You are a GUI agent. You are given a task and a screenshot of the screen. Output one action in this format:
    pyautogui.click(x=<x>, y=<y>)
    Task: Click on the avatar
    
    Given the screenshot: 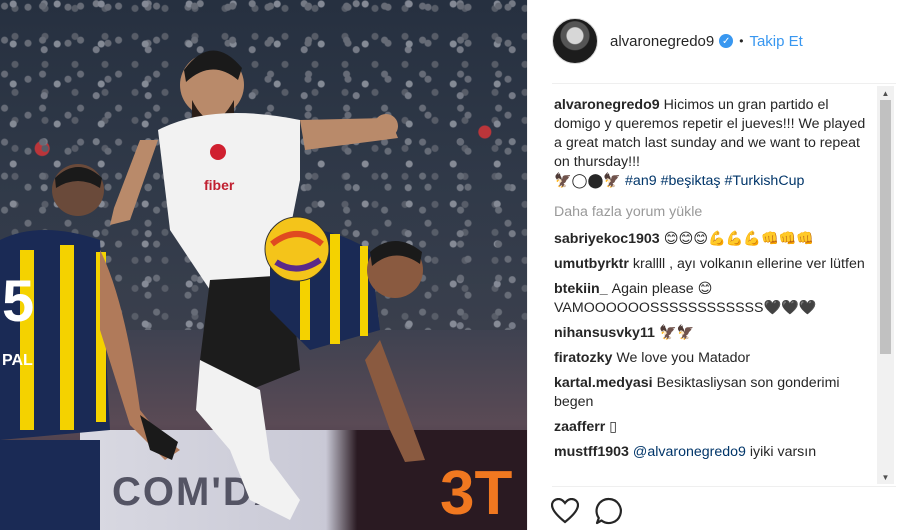 What is the action you would take?
    pyautogui.click(x=575, y=41)
    